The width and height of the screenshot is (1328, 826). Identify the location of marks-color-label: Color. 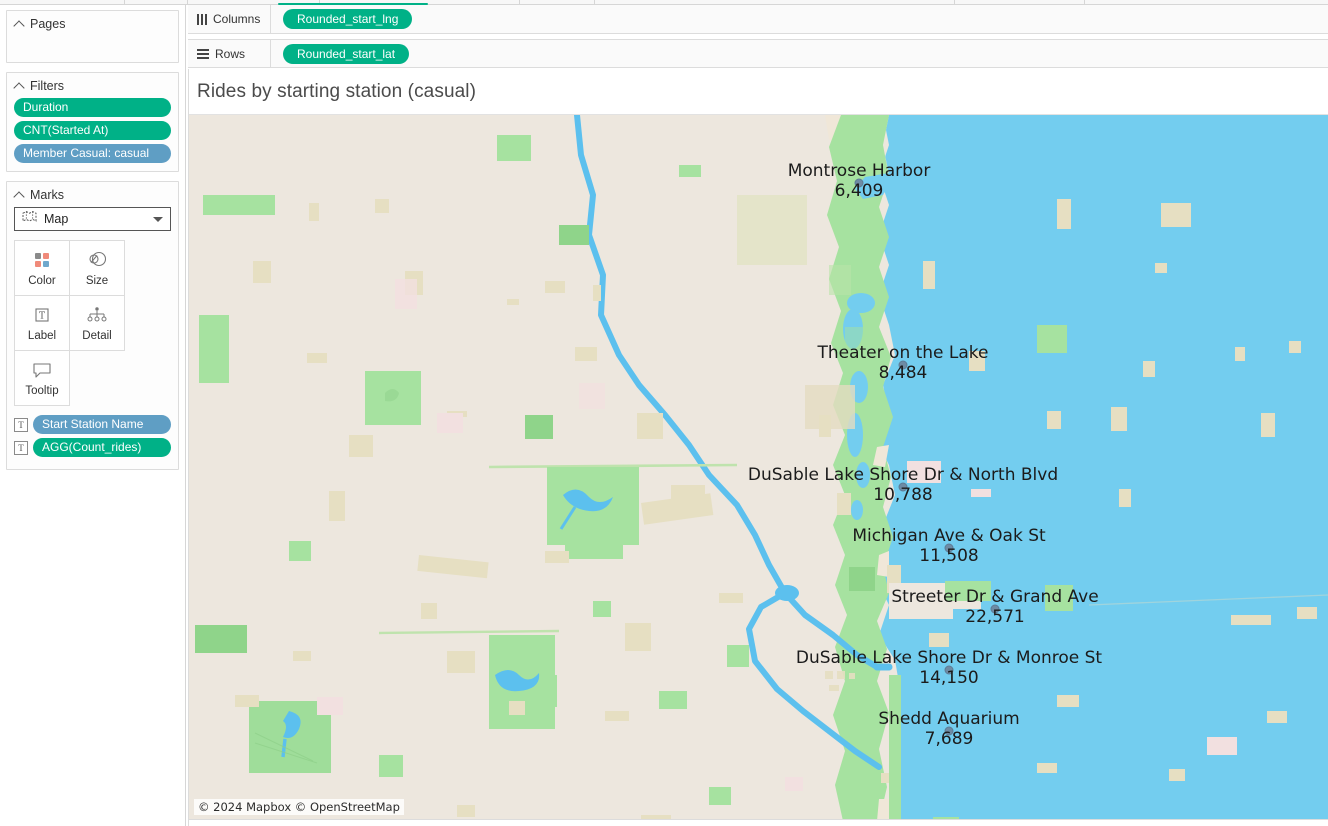
(42, 281).